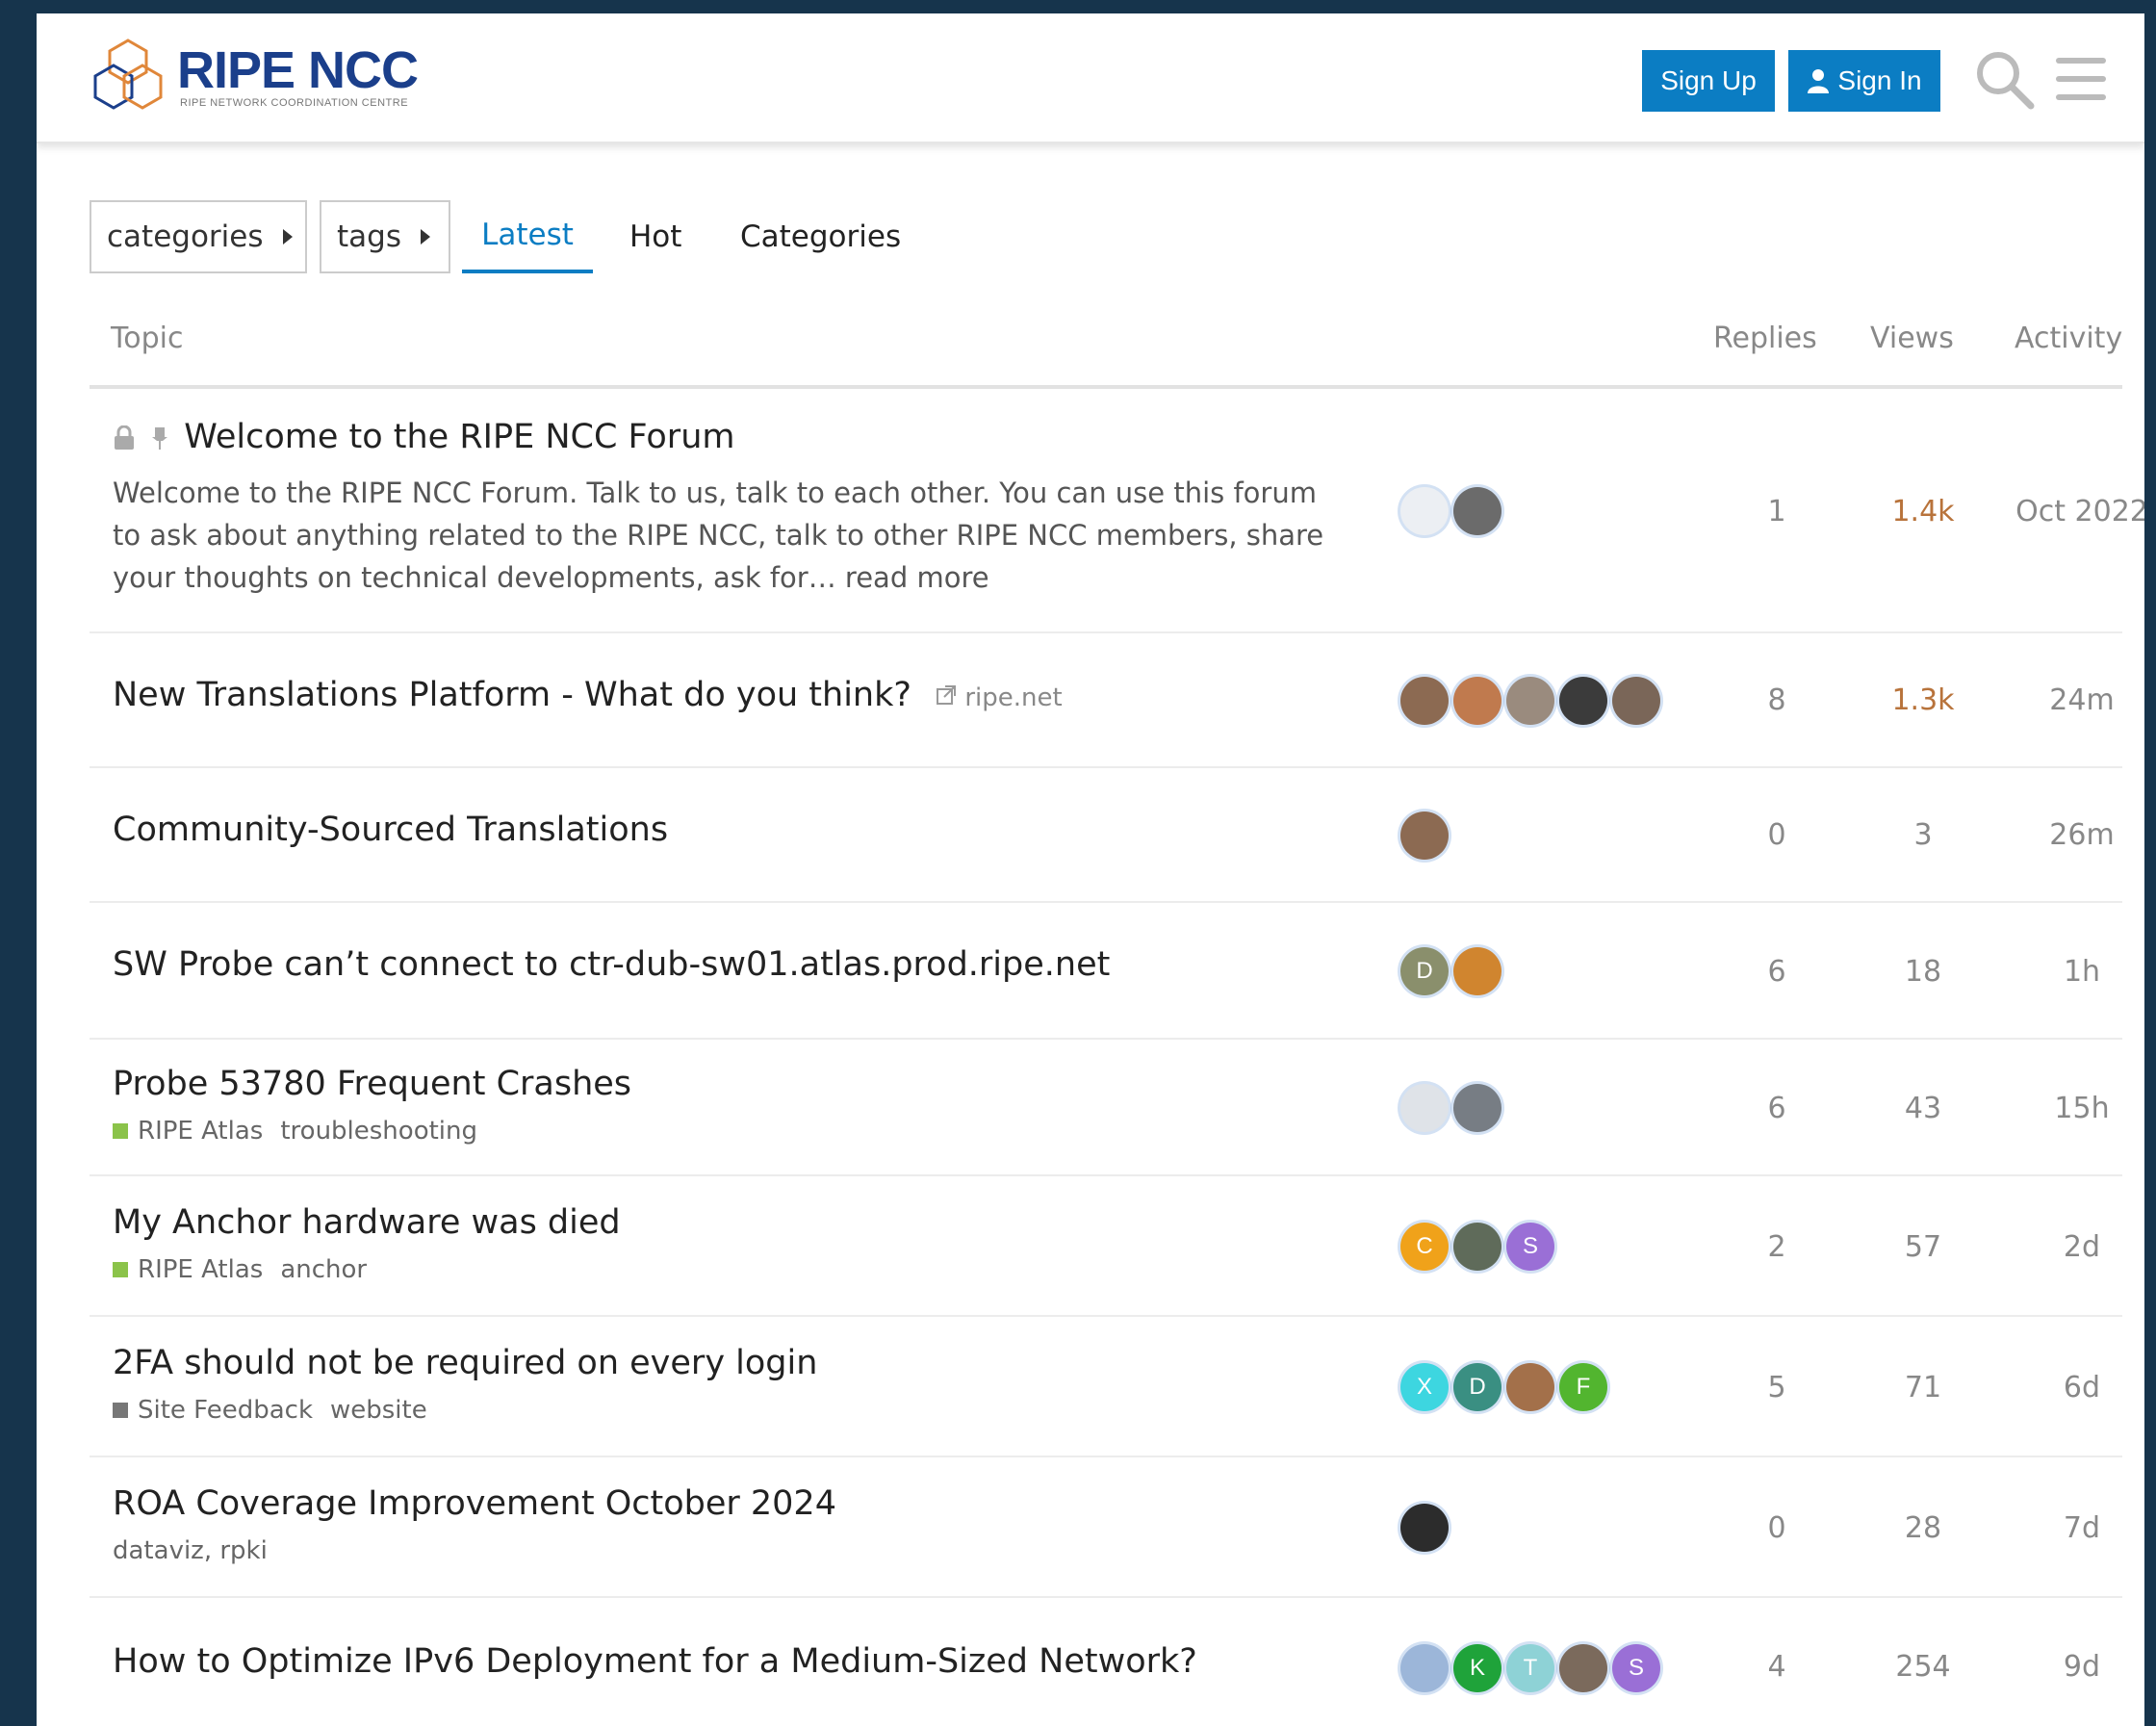 The width and height of the screenshot is (2156, 1726). What do you see at coordinates (655, 236) in the screenshot?
I see `tab-hot: Hot` at bounding box center [655, 236].